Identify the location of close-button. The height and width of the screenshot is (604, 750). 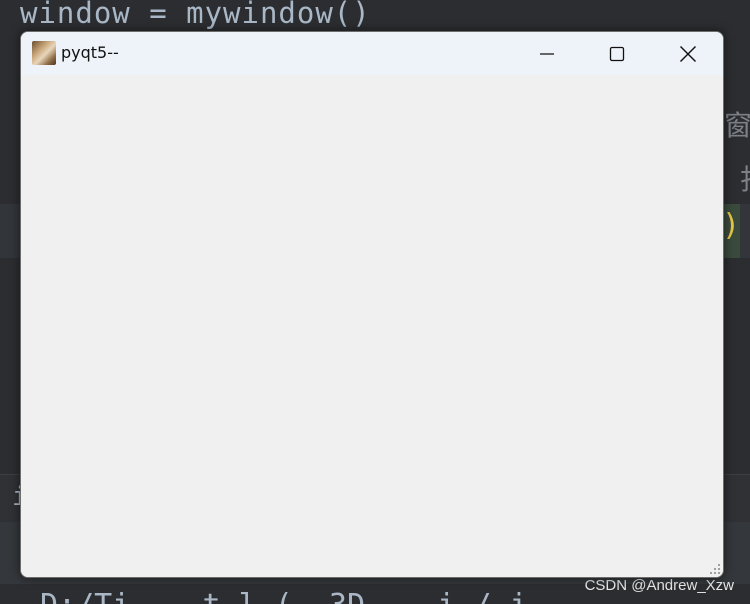
(687, 53).